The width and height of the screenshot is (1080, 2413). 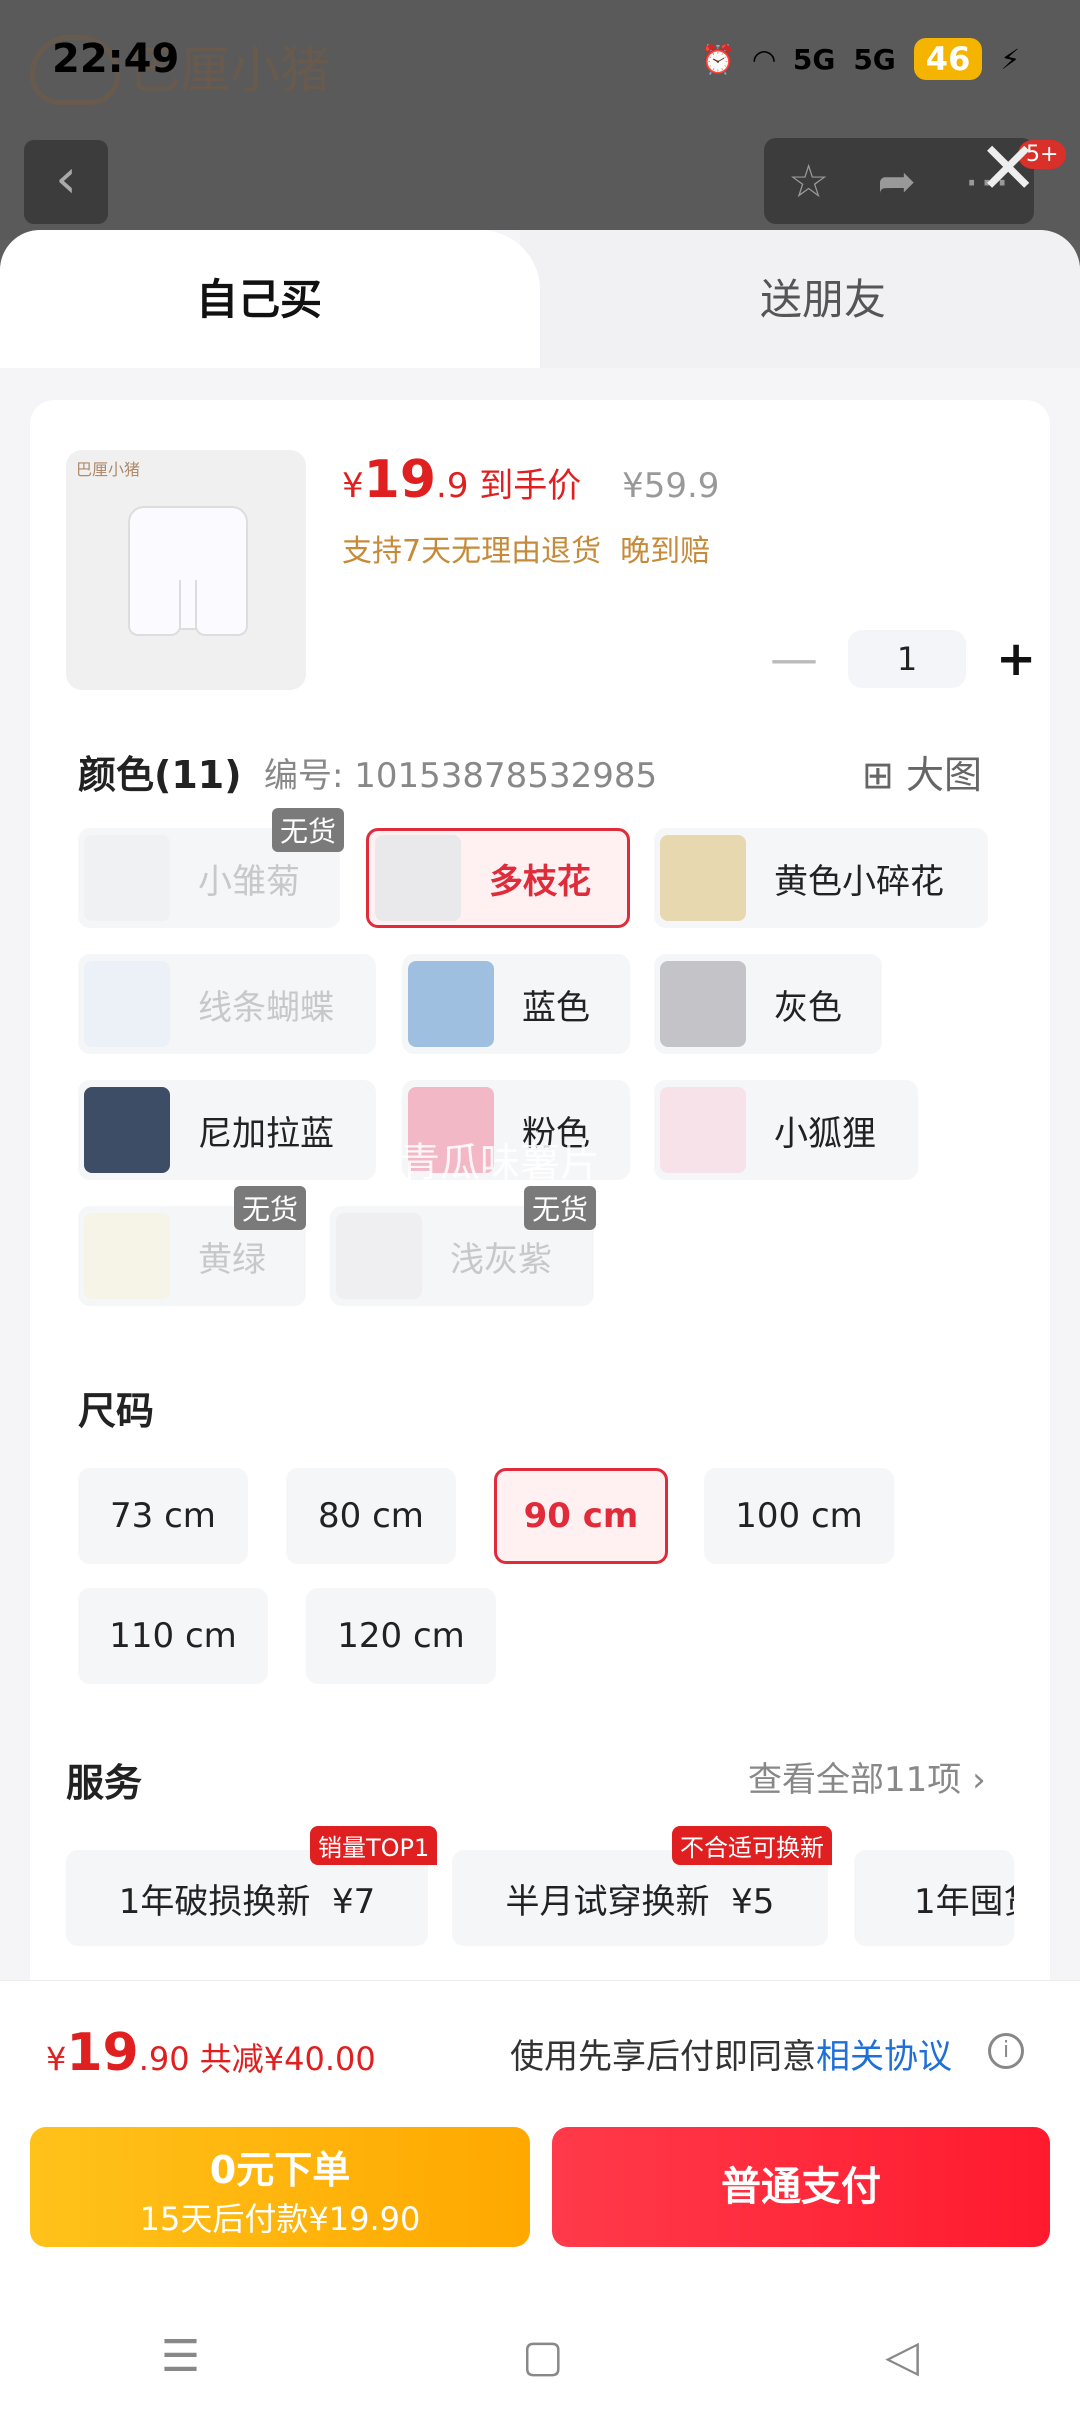 What do you see at coordinates (801, 2187) in the screenshot?
I see `normal-pay-button: 普通支付` at bounding box center [801, 2187].